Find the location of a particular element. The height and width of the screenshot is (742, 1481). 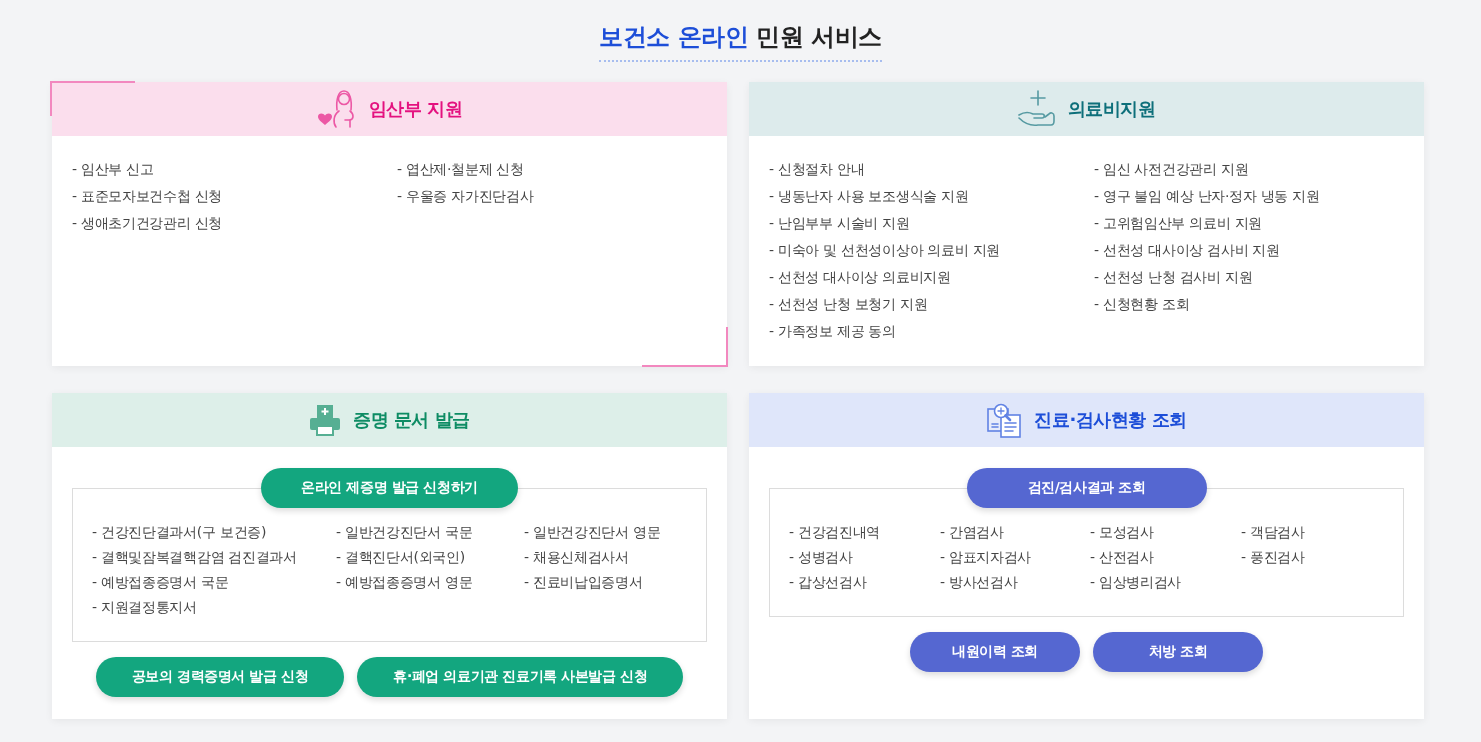

service-link: - 임산부 신고 is located at coordinates (113, 169).